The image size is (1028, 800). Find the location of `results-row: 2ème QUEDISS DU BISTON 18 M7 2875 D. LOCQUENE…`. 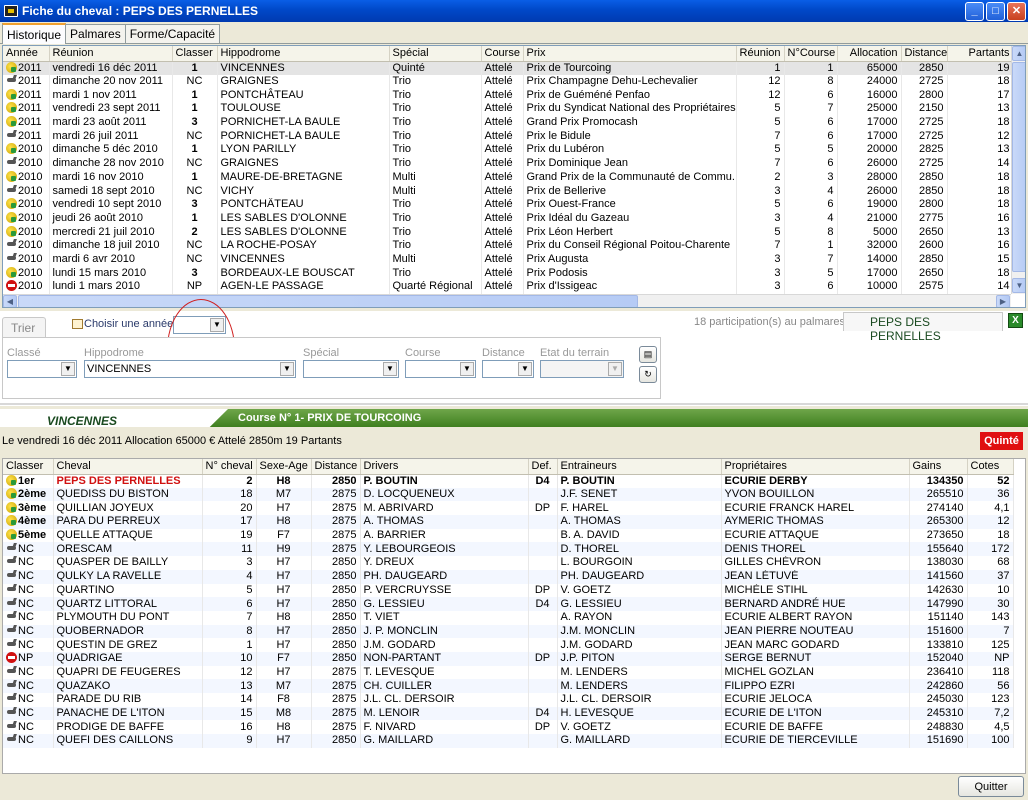

results-row: 2ème QUEDISS DU BISTON 18 M7 2875 D. LOCQUENE… is located at coordinates (508, 494).